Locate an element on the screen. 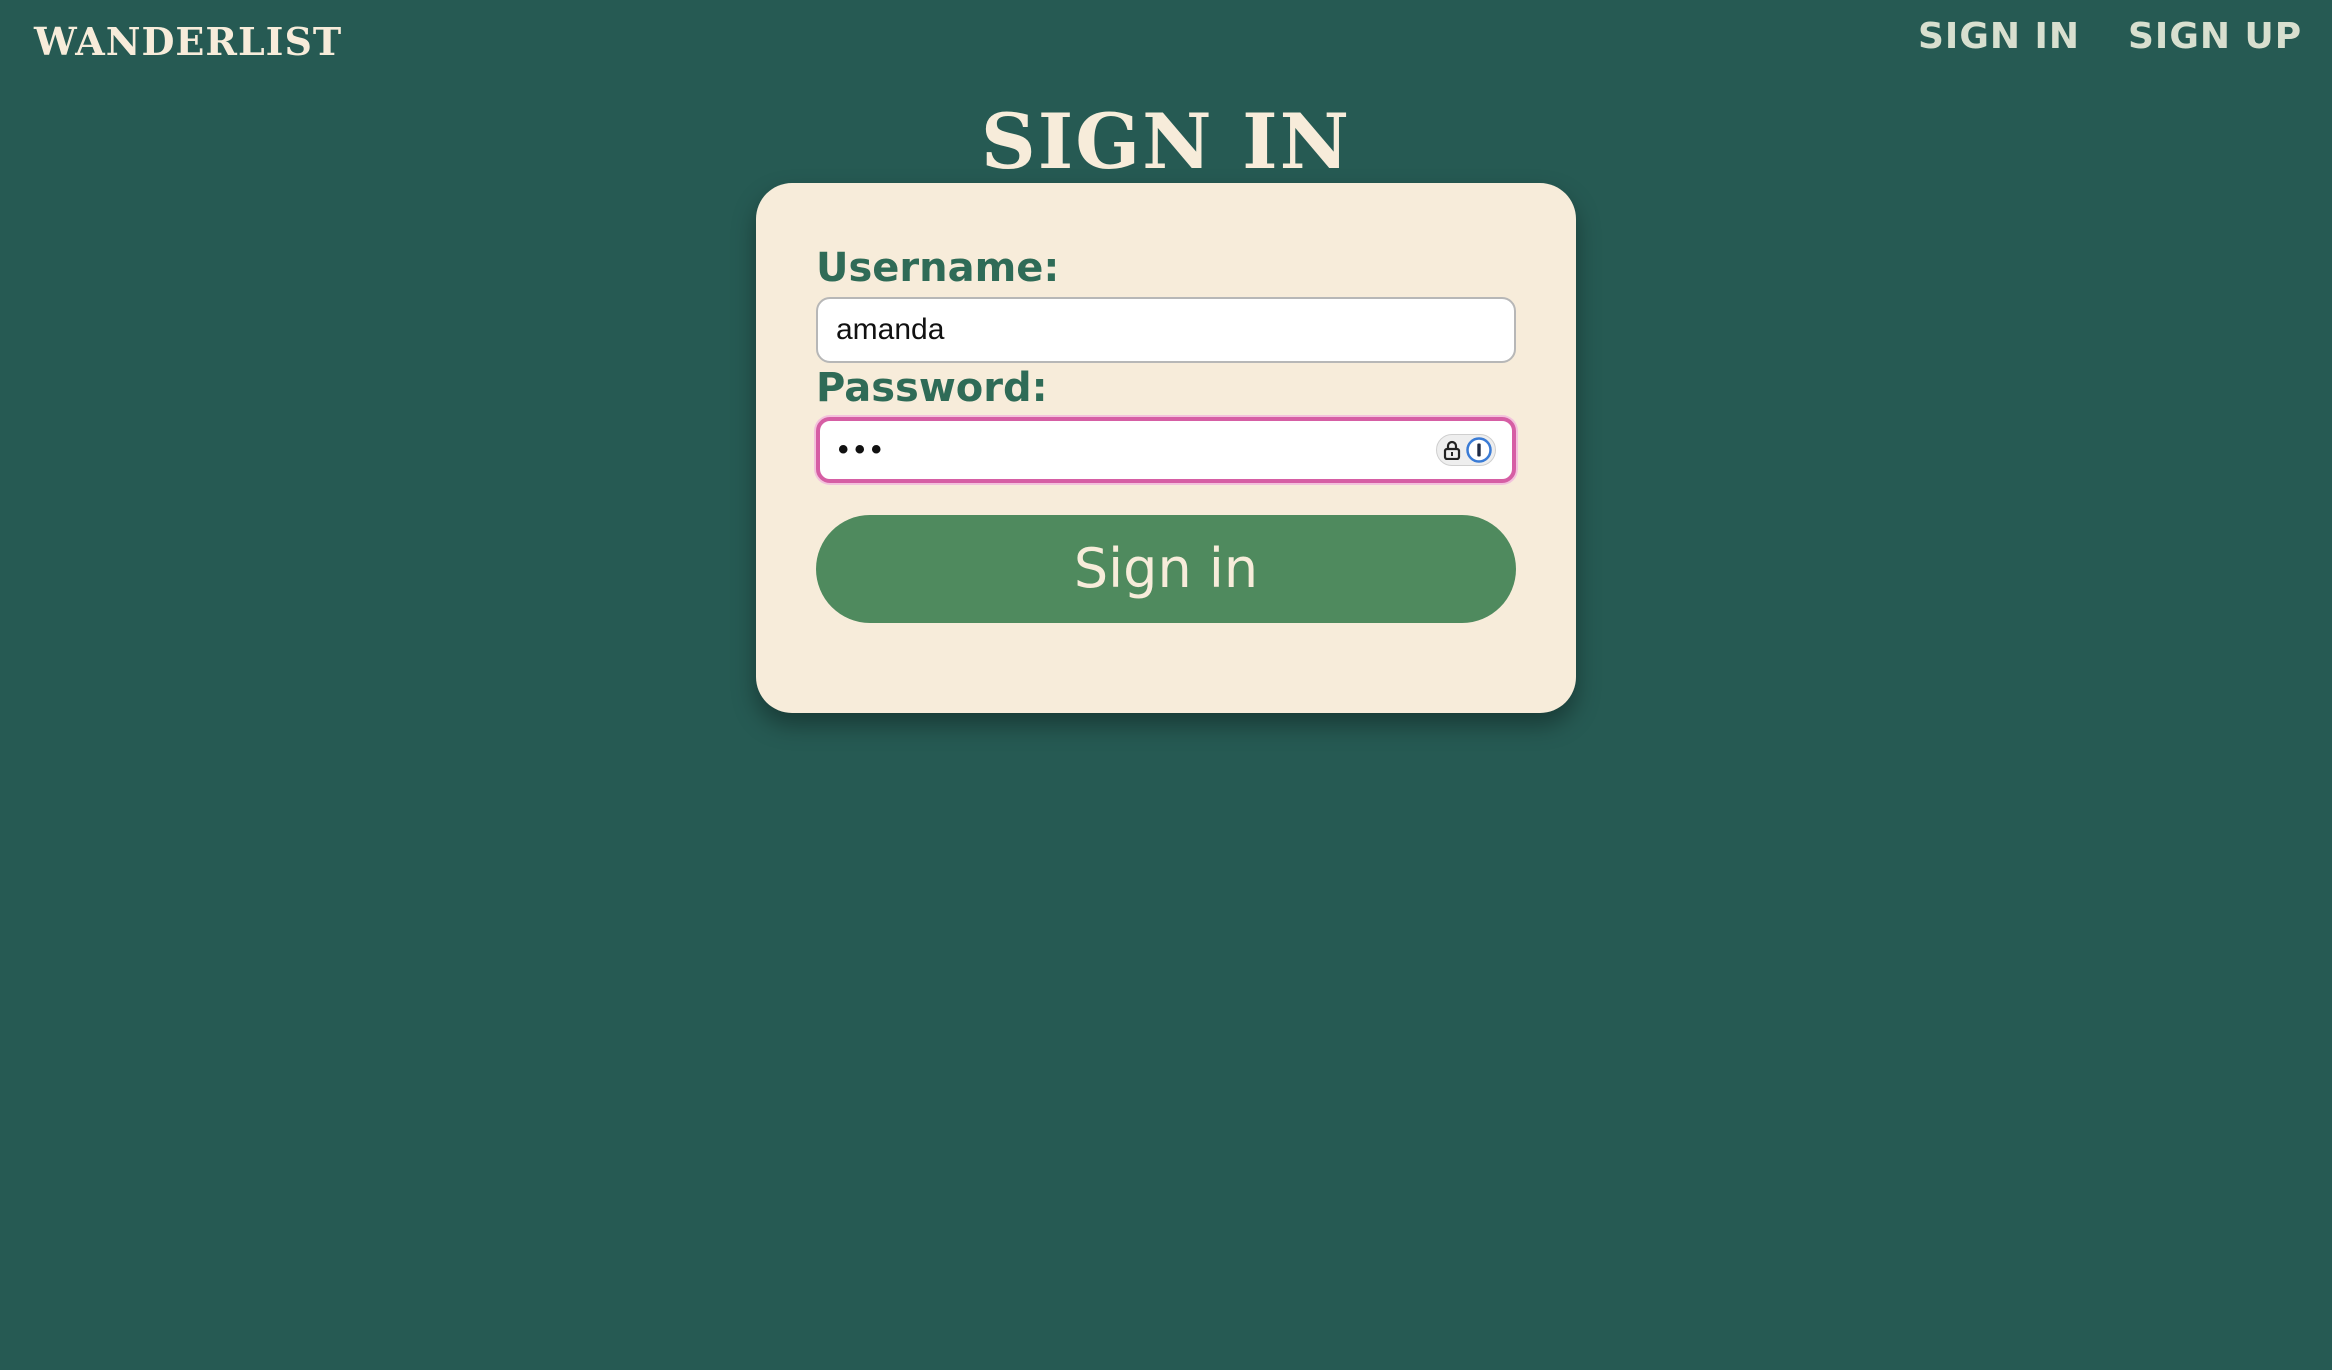  sign-in-button: Sign in is located at coordinates (1166, 569).